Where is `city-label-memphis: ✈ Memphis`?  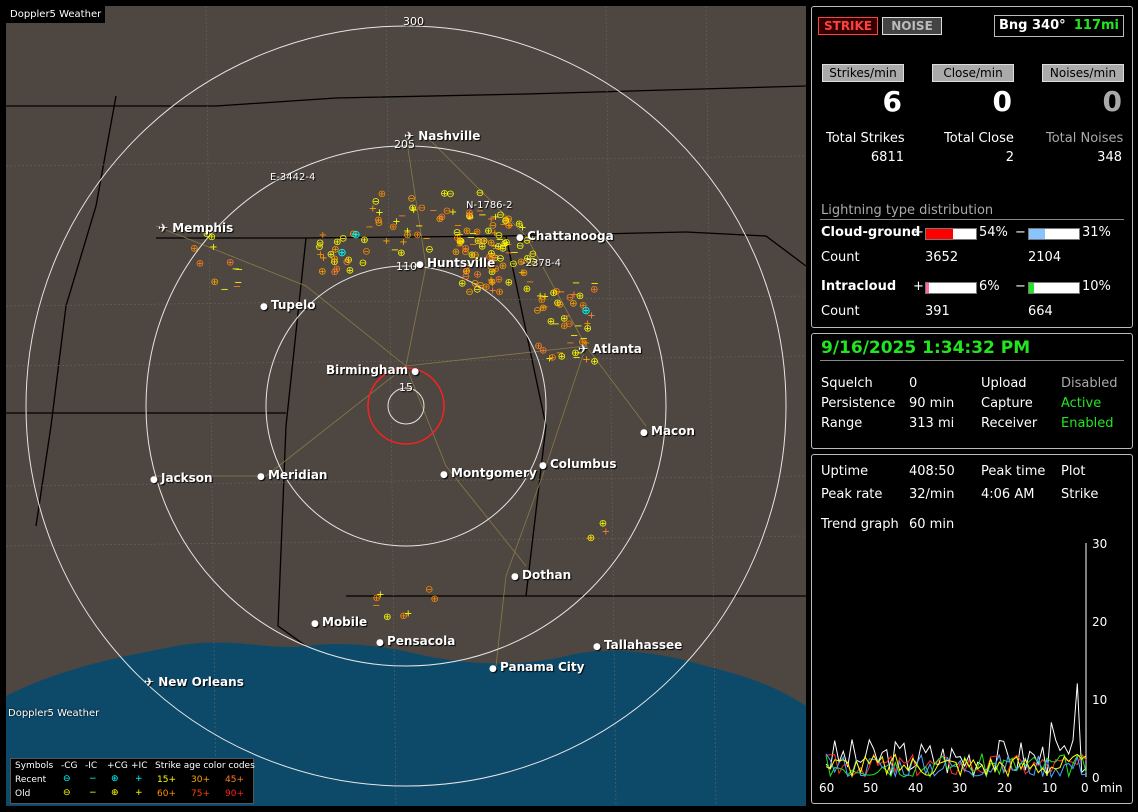
city-label-memphis: ✈ Memphis is located at coordinates (195, 228).